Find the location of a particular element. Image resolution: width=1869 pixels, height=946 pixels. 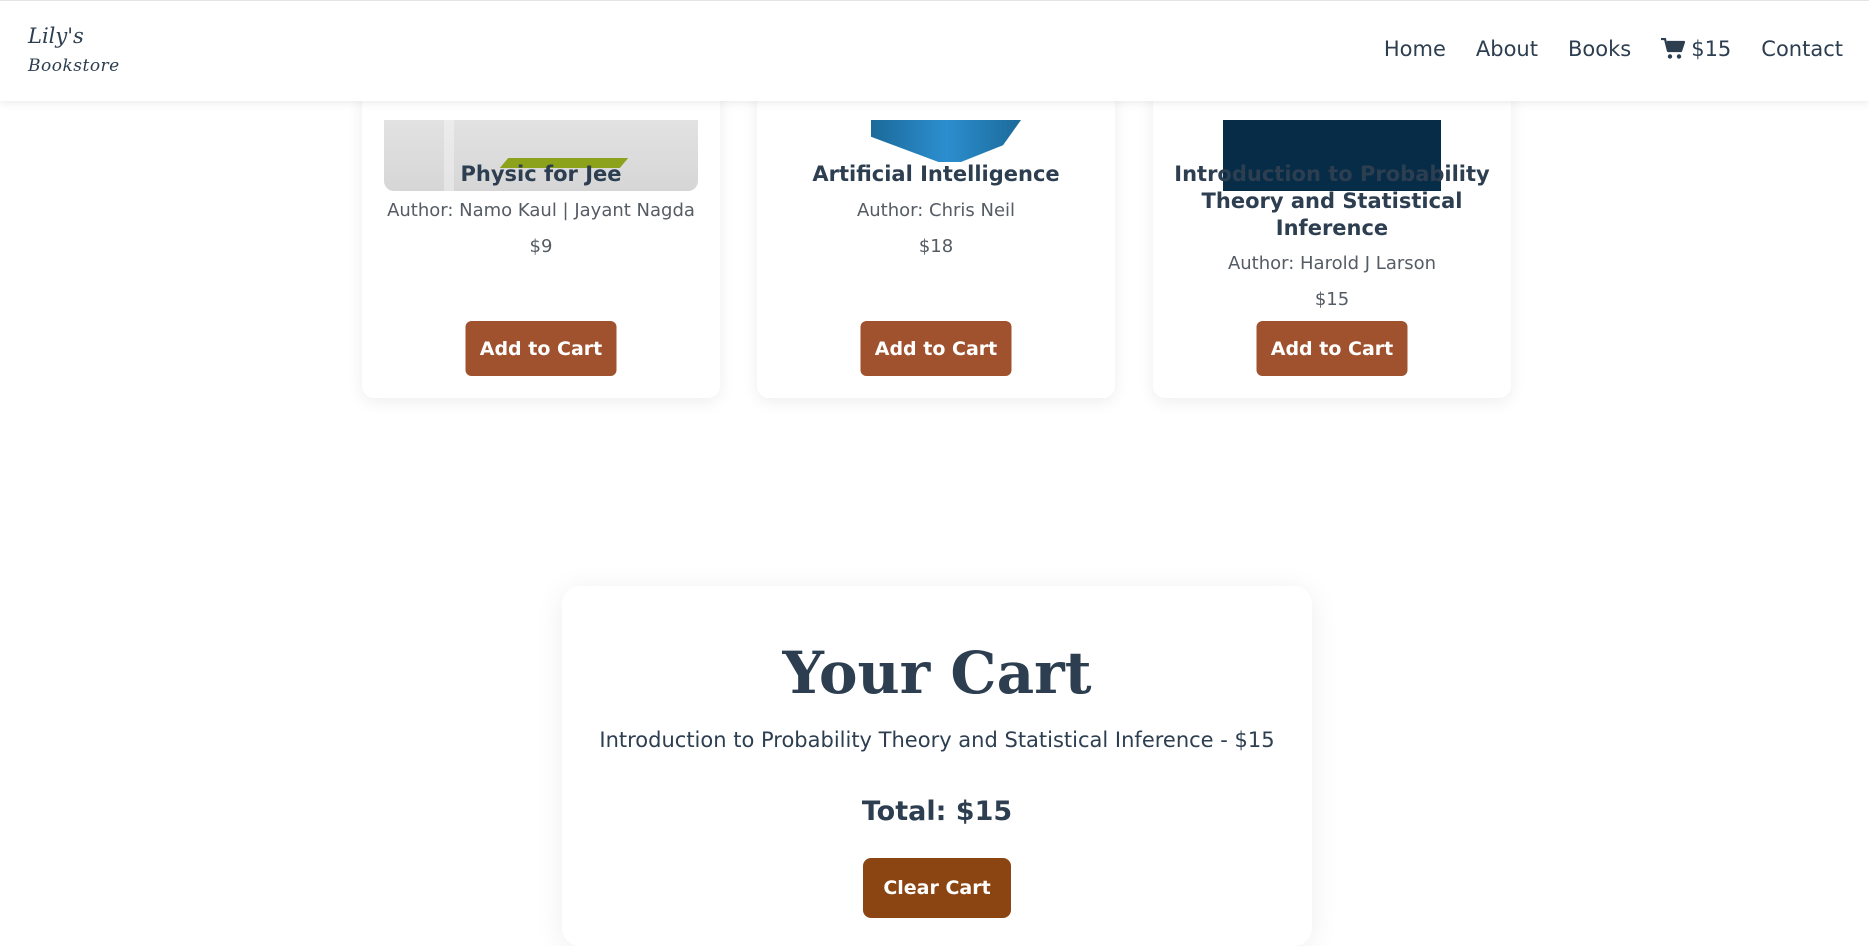

book-price: $18 is located at coordinates (936, 246).